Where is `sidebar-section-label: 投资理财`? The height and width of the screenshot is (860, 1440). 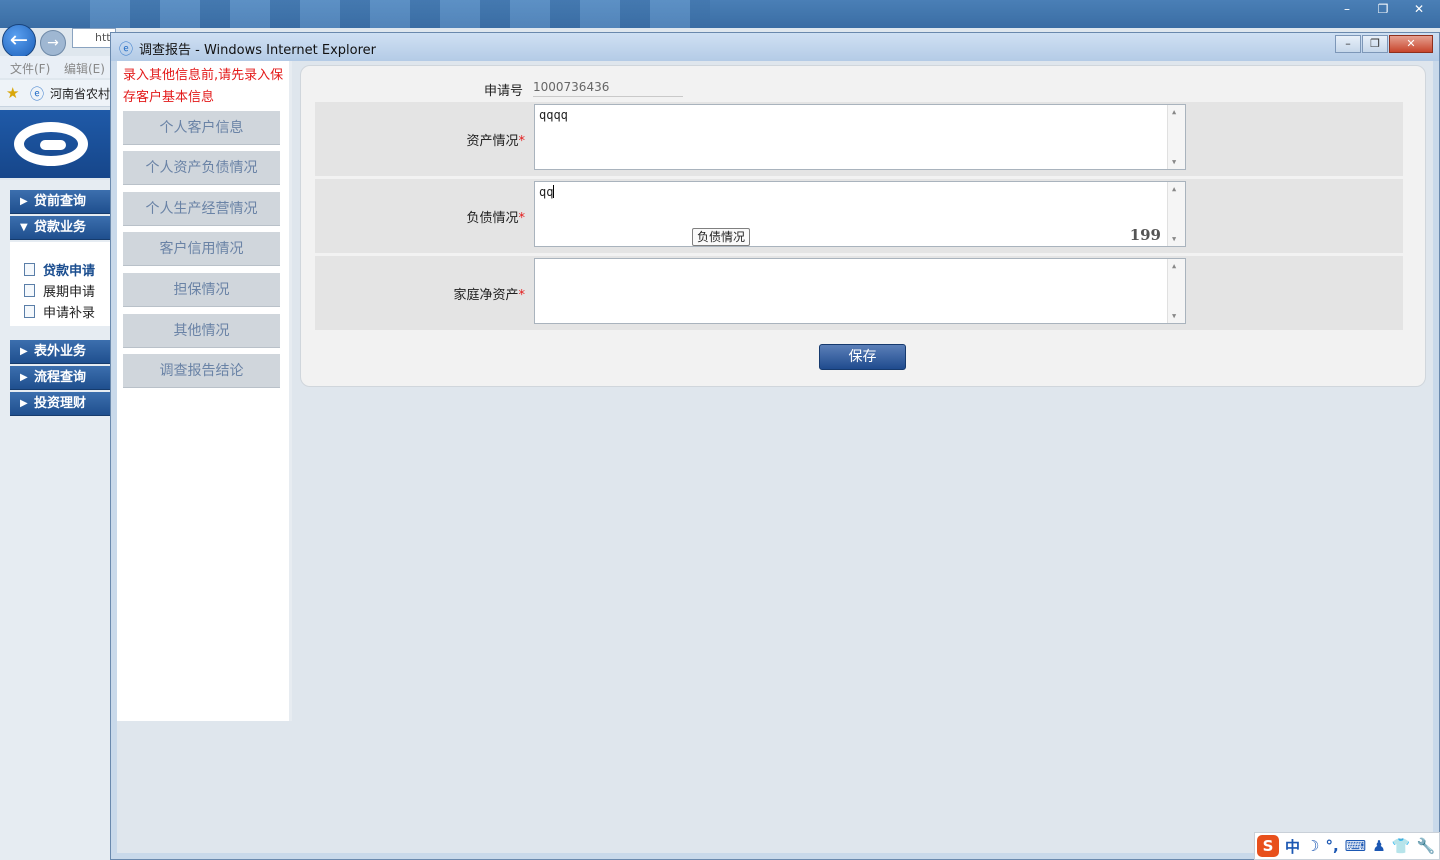
sidebar-section-label: 投资理财 is located at coordinates (60, 403).